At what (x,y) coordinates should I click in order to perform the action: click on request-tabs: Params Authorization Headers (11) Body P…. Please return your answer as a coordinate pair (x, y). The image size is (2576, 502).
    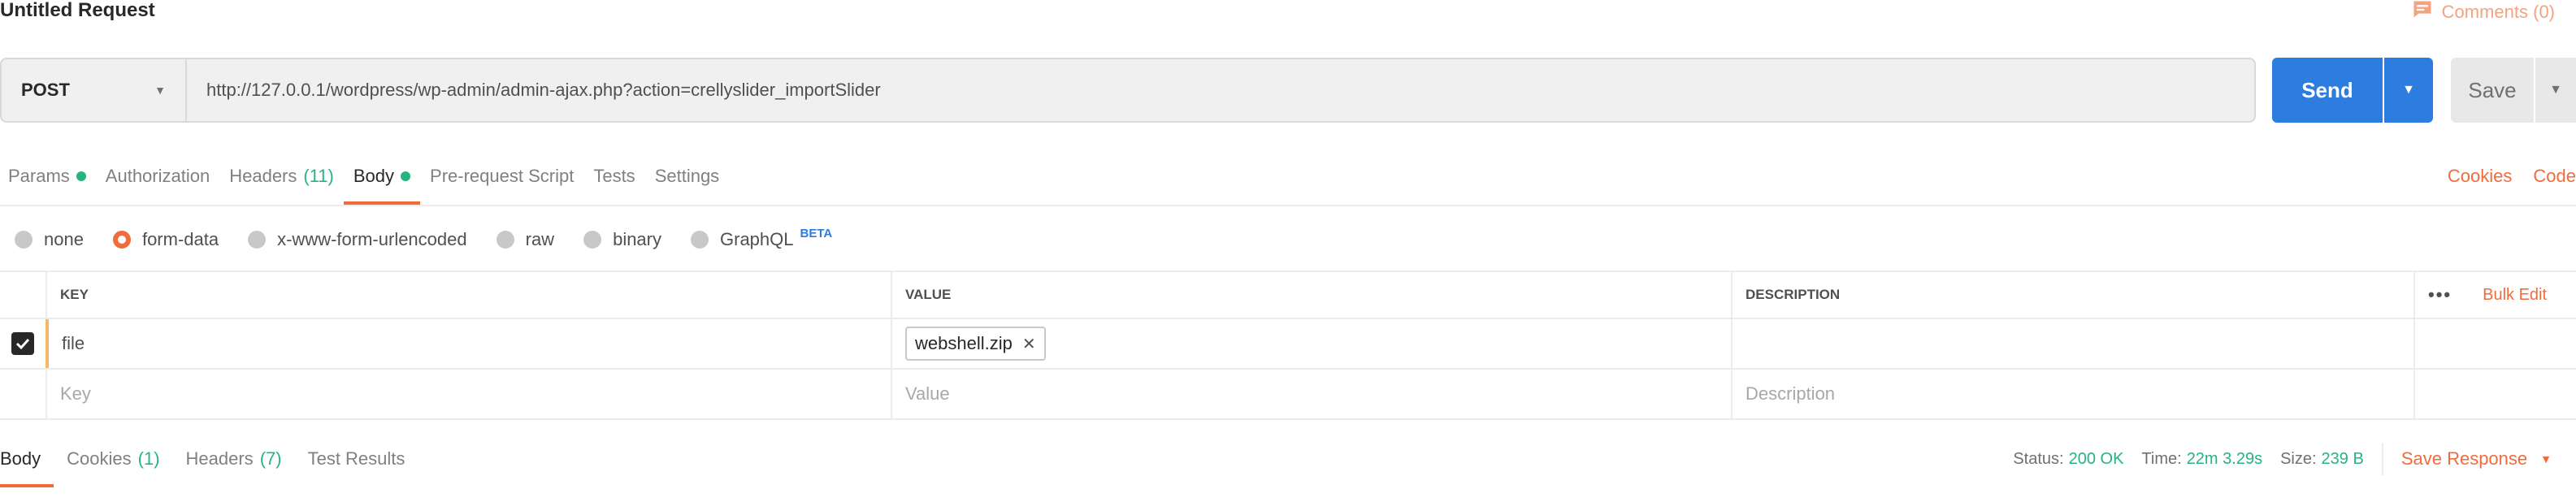
    Looking at the image, I should click on (364, 176).